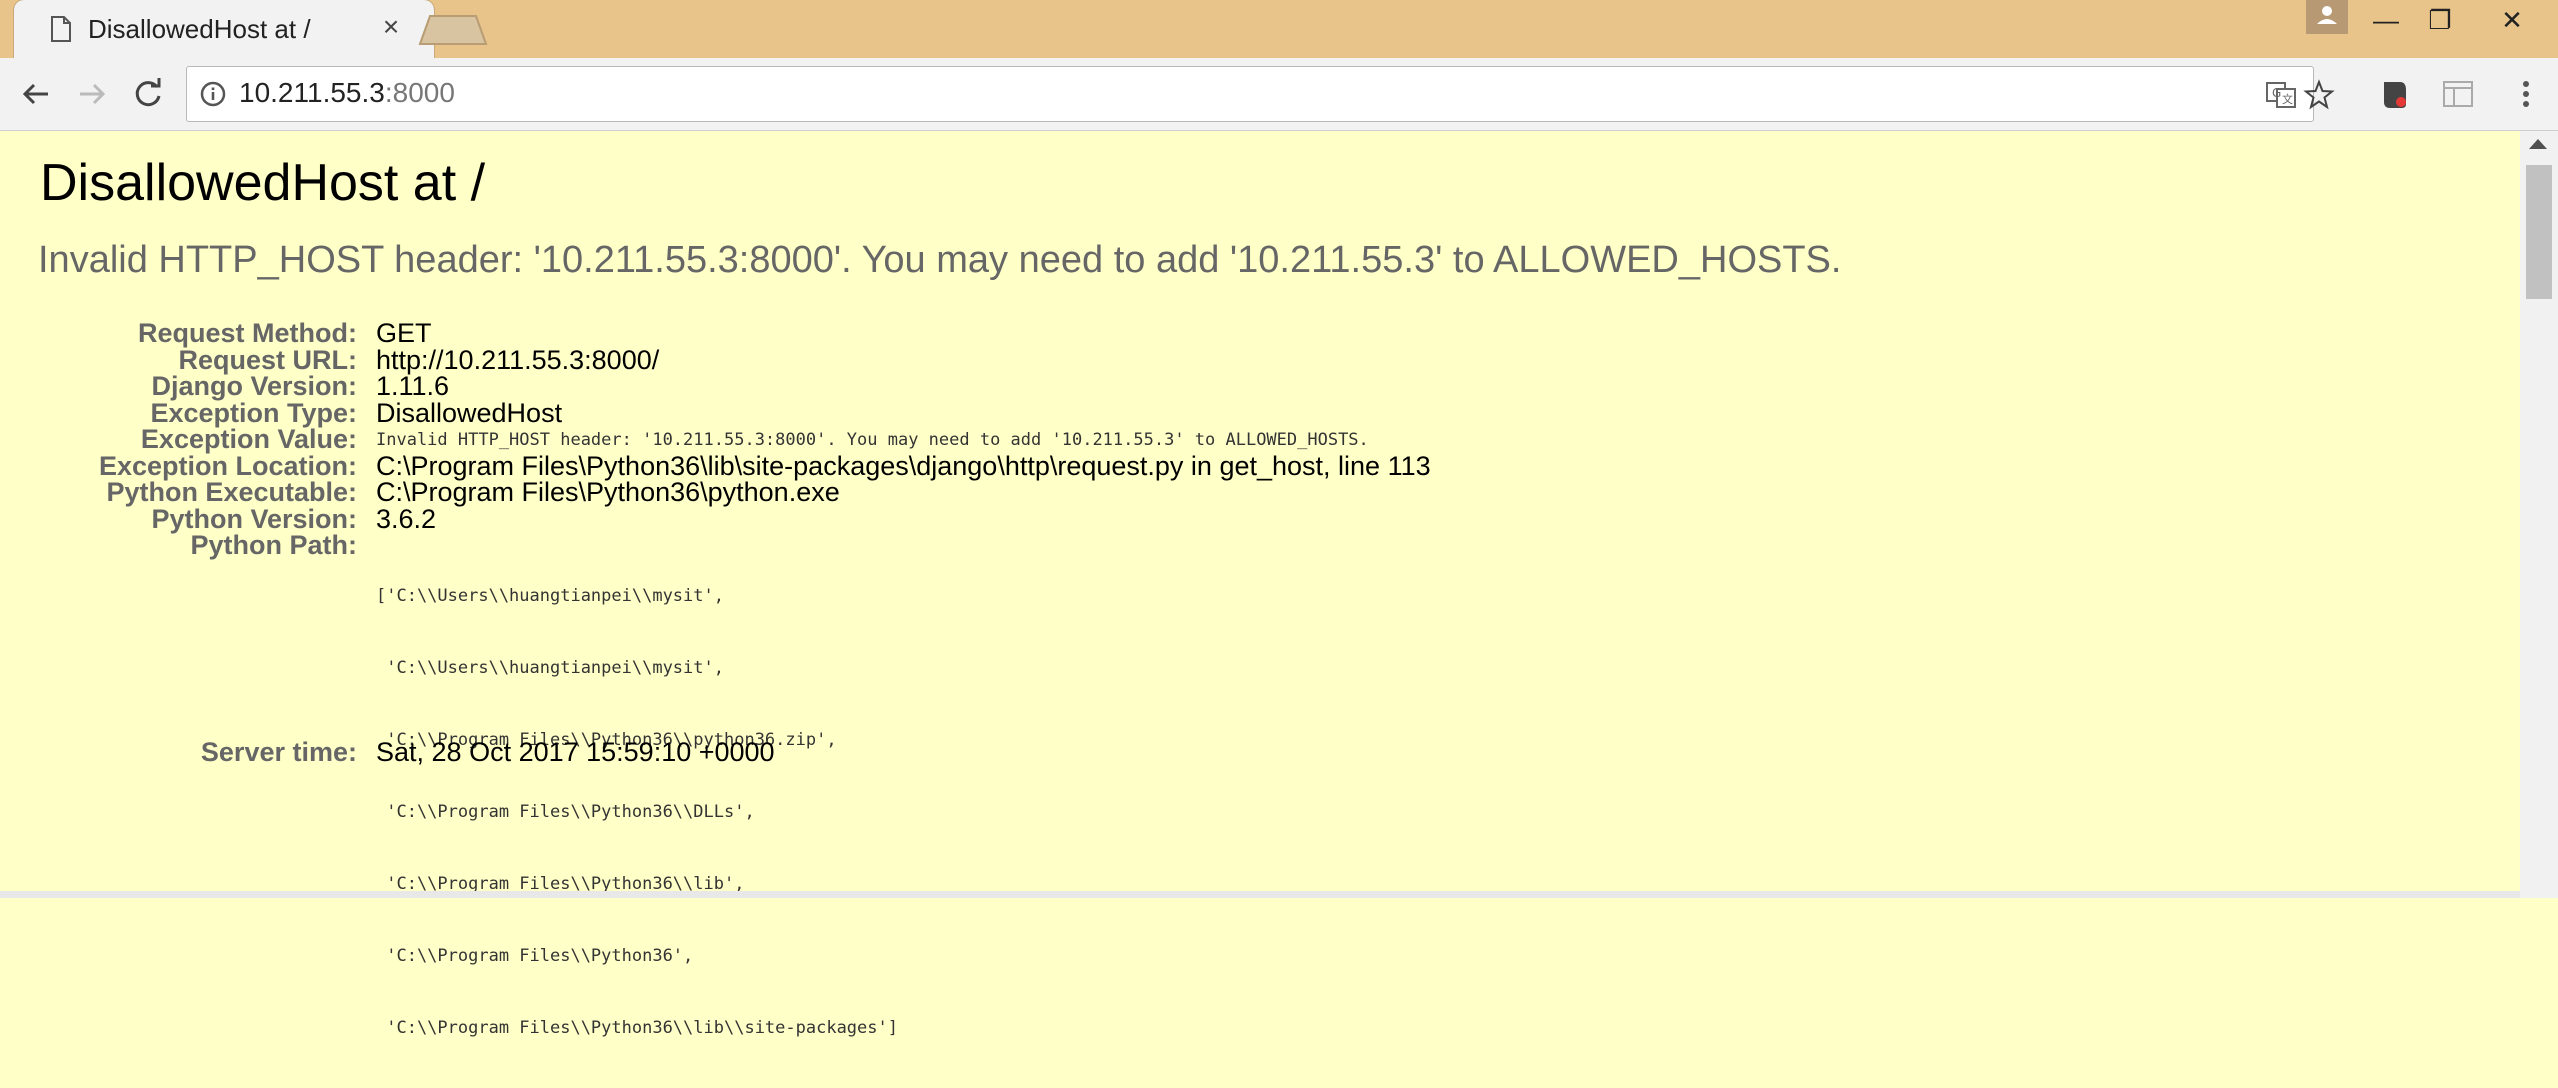 The width and height of the screenshot is (2558, 1088). I want to click on browser-tab-active: DisallowedHost at / ×, so click(224, 29).